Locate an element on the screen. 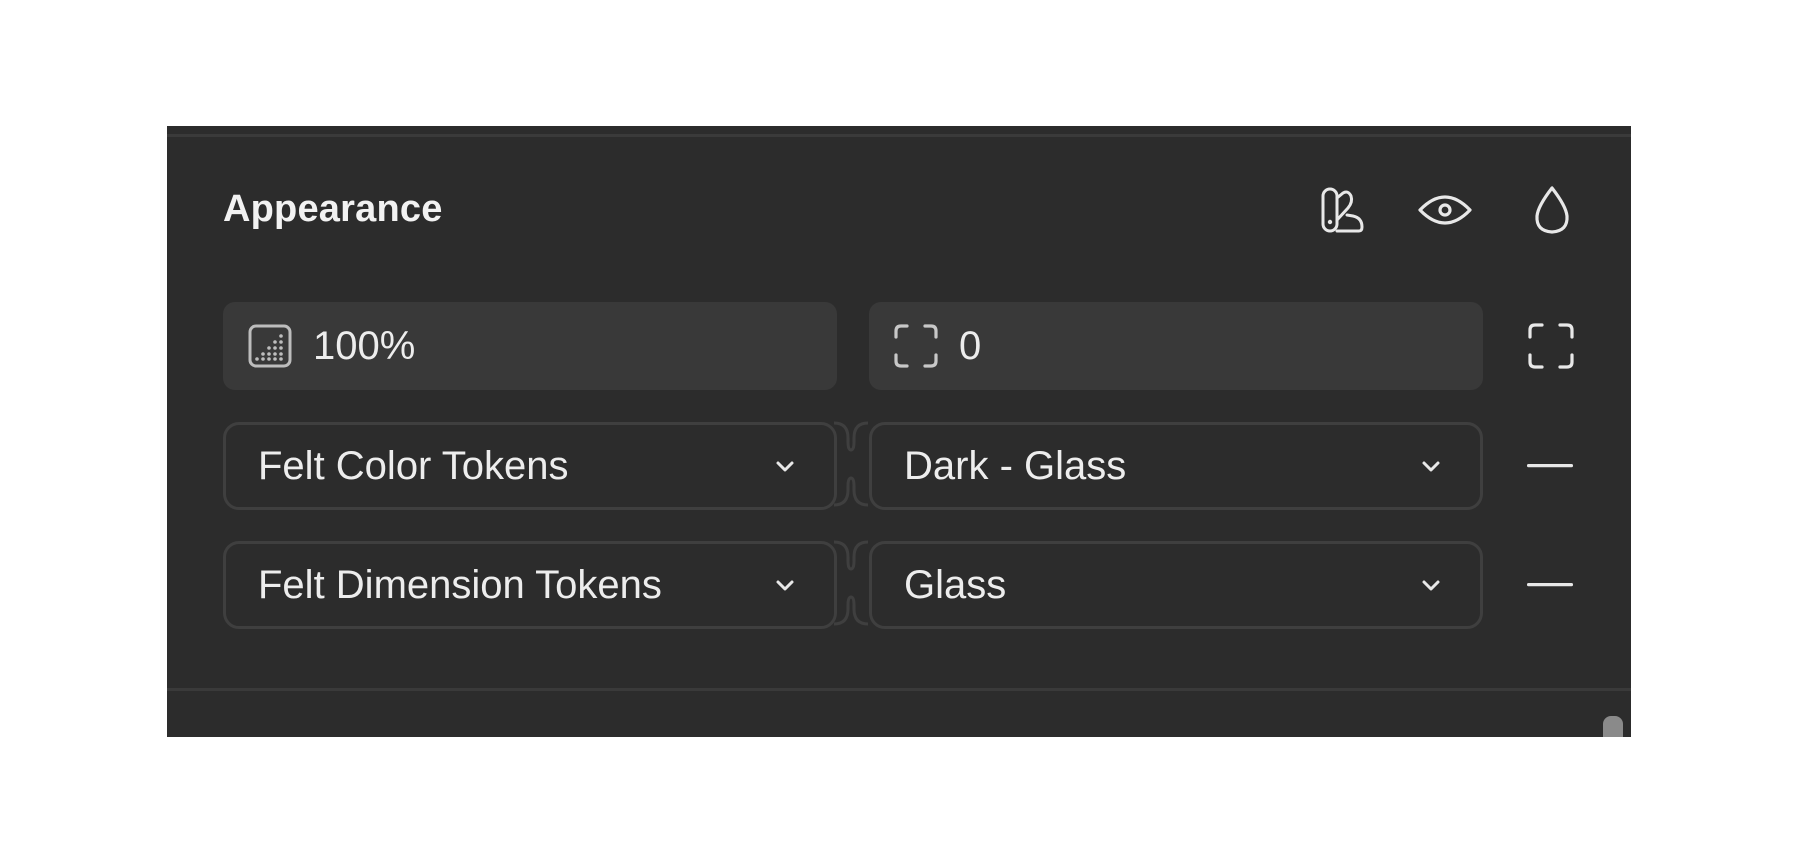 Image resolution: width=1794 pixels, height=860 pixels. drop-icon is located at coordinates (1552, 210).